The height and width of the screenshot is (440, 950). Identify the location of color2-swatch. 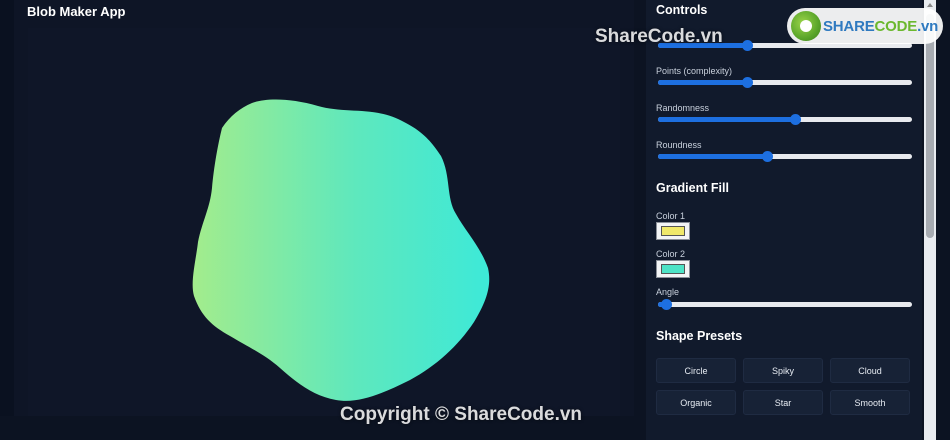
(673, 269).